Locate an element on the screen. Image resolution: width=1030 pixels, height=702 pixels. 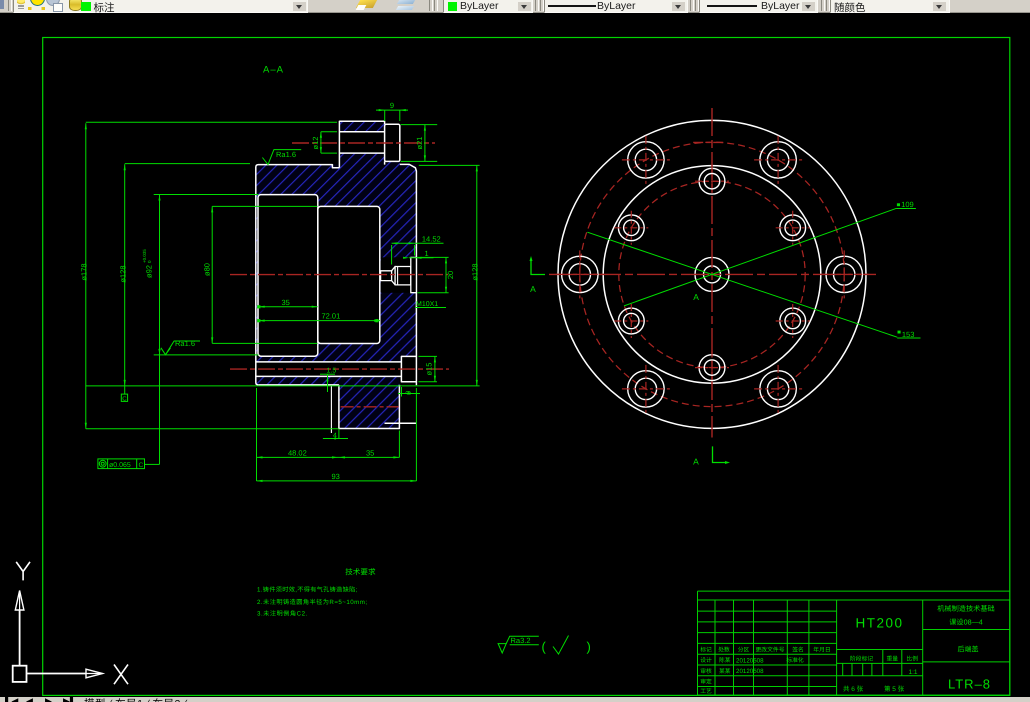
svg-text: ø12 is located at coordinates (315, 143).